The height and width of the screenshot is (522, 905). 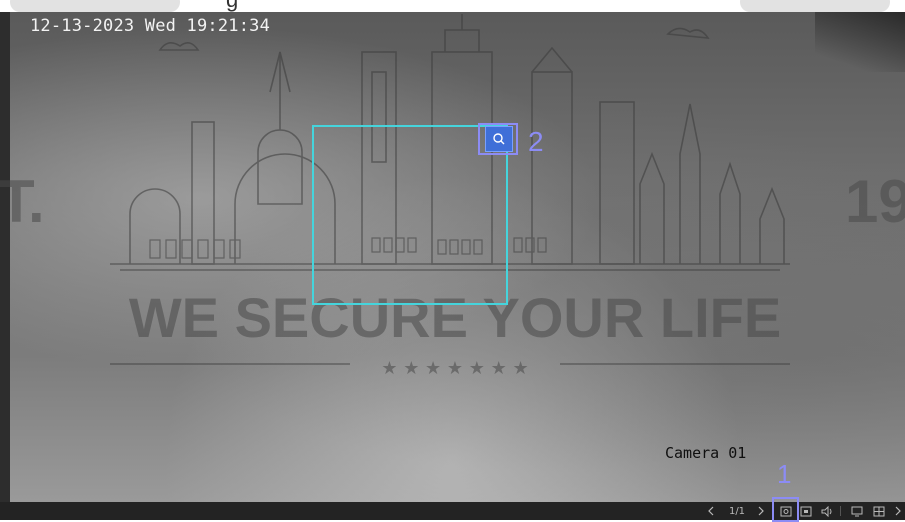 I want to click on osd-camera-name: Camera 01, so click(x=706, y=453).